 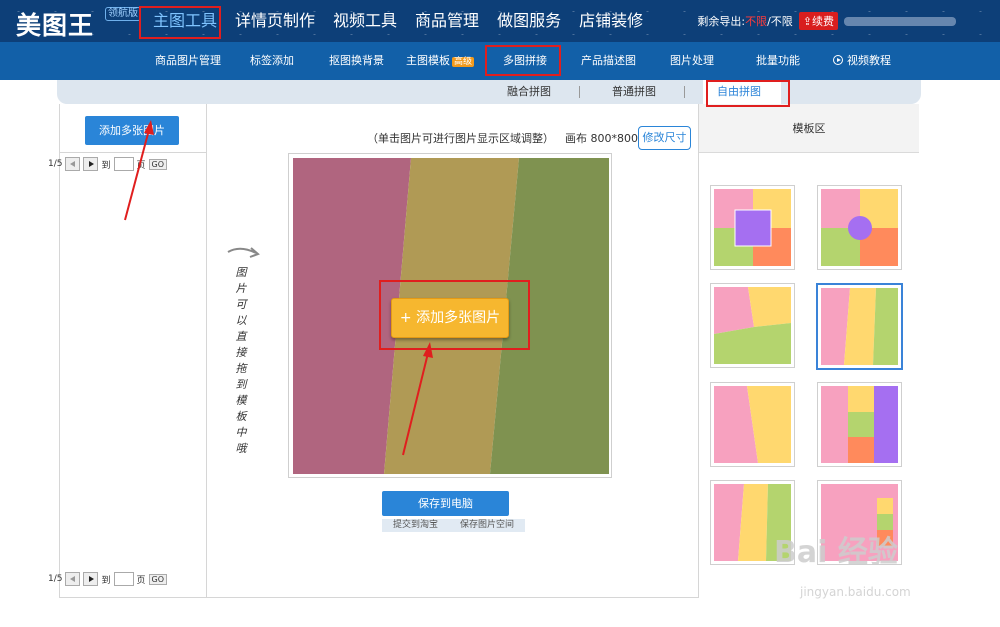 What do you see at coordinates (869, 60) in the screenshot?
I see `sub-nav-item-label: 视频教程` at bounding box center [869, 60].